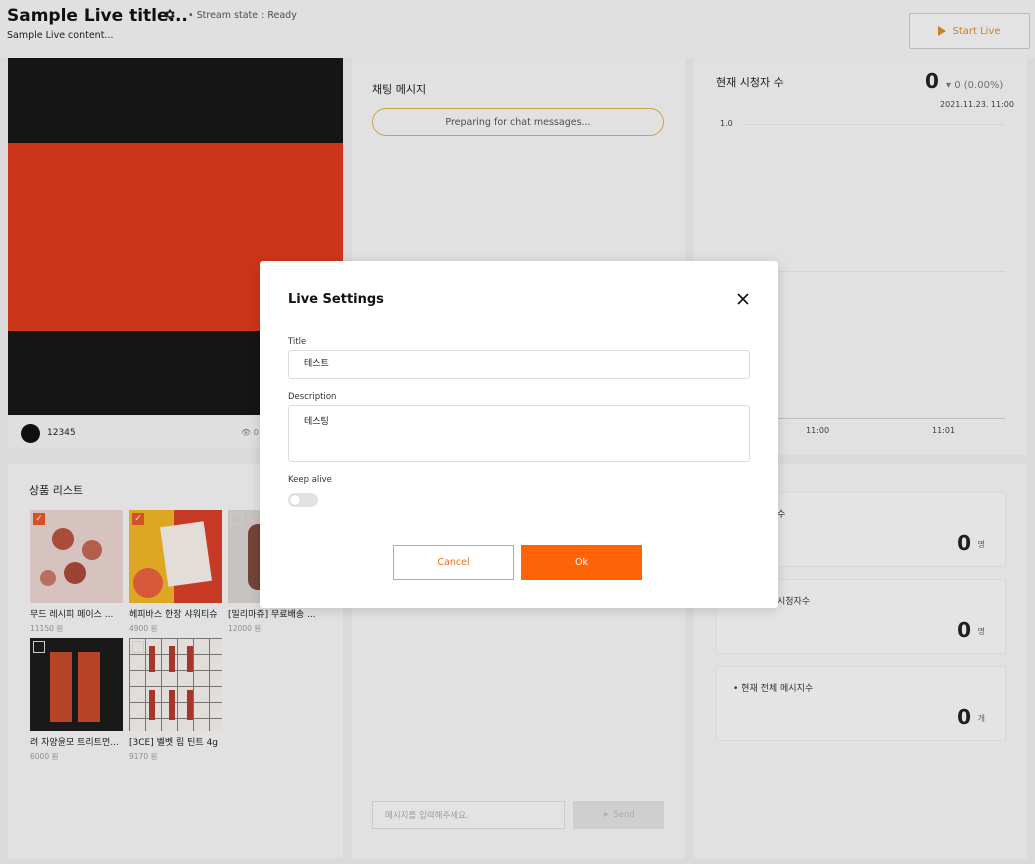 The width and height of the screenshot is (1035, 864). What do you see at coordinates (310, 480) in the screenshot?
I see `keep-alive-label: Keep alive` at bounding box center [310, 480].